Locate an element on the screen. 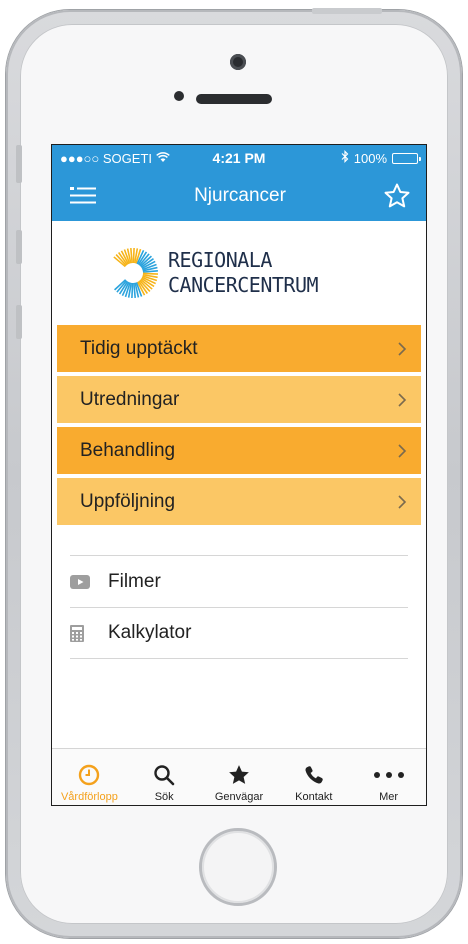 This screenshot has height=944, width=468. favorite-star-icon is located at coordinates (397, 196).